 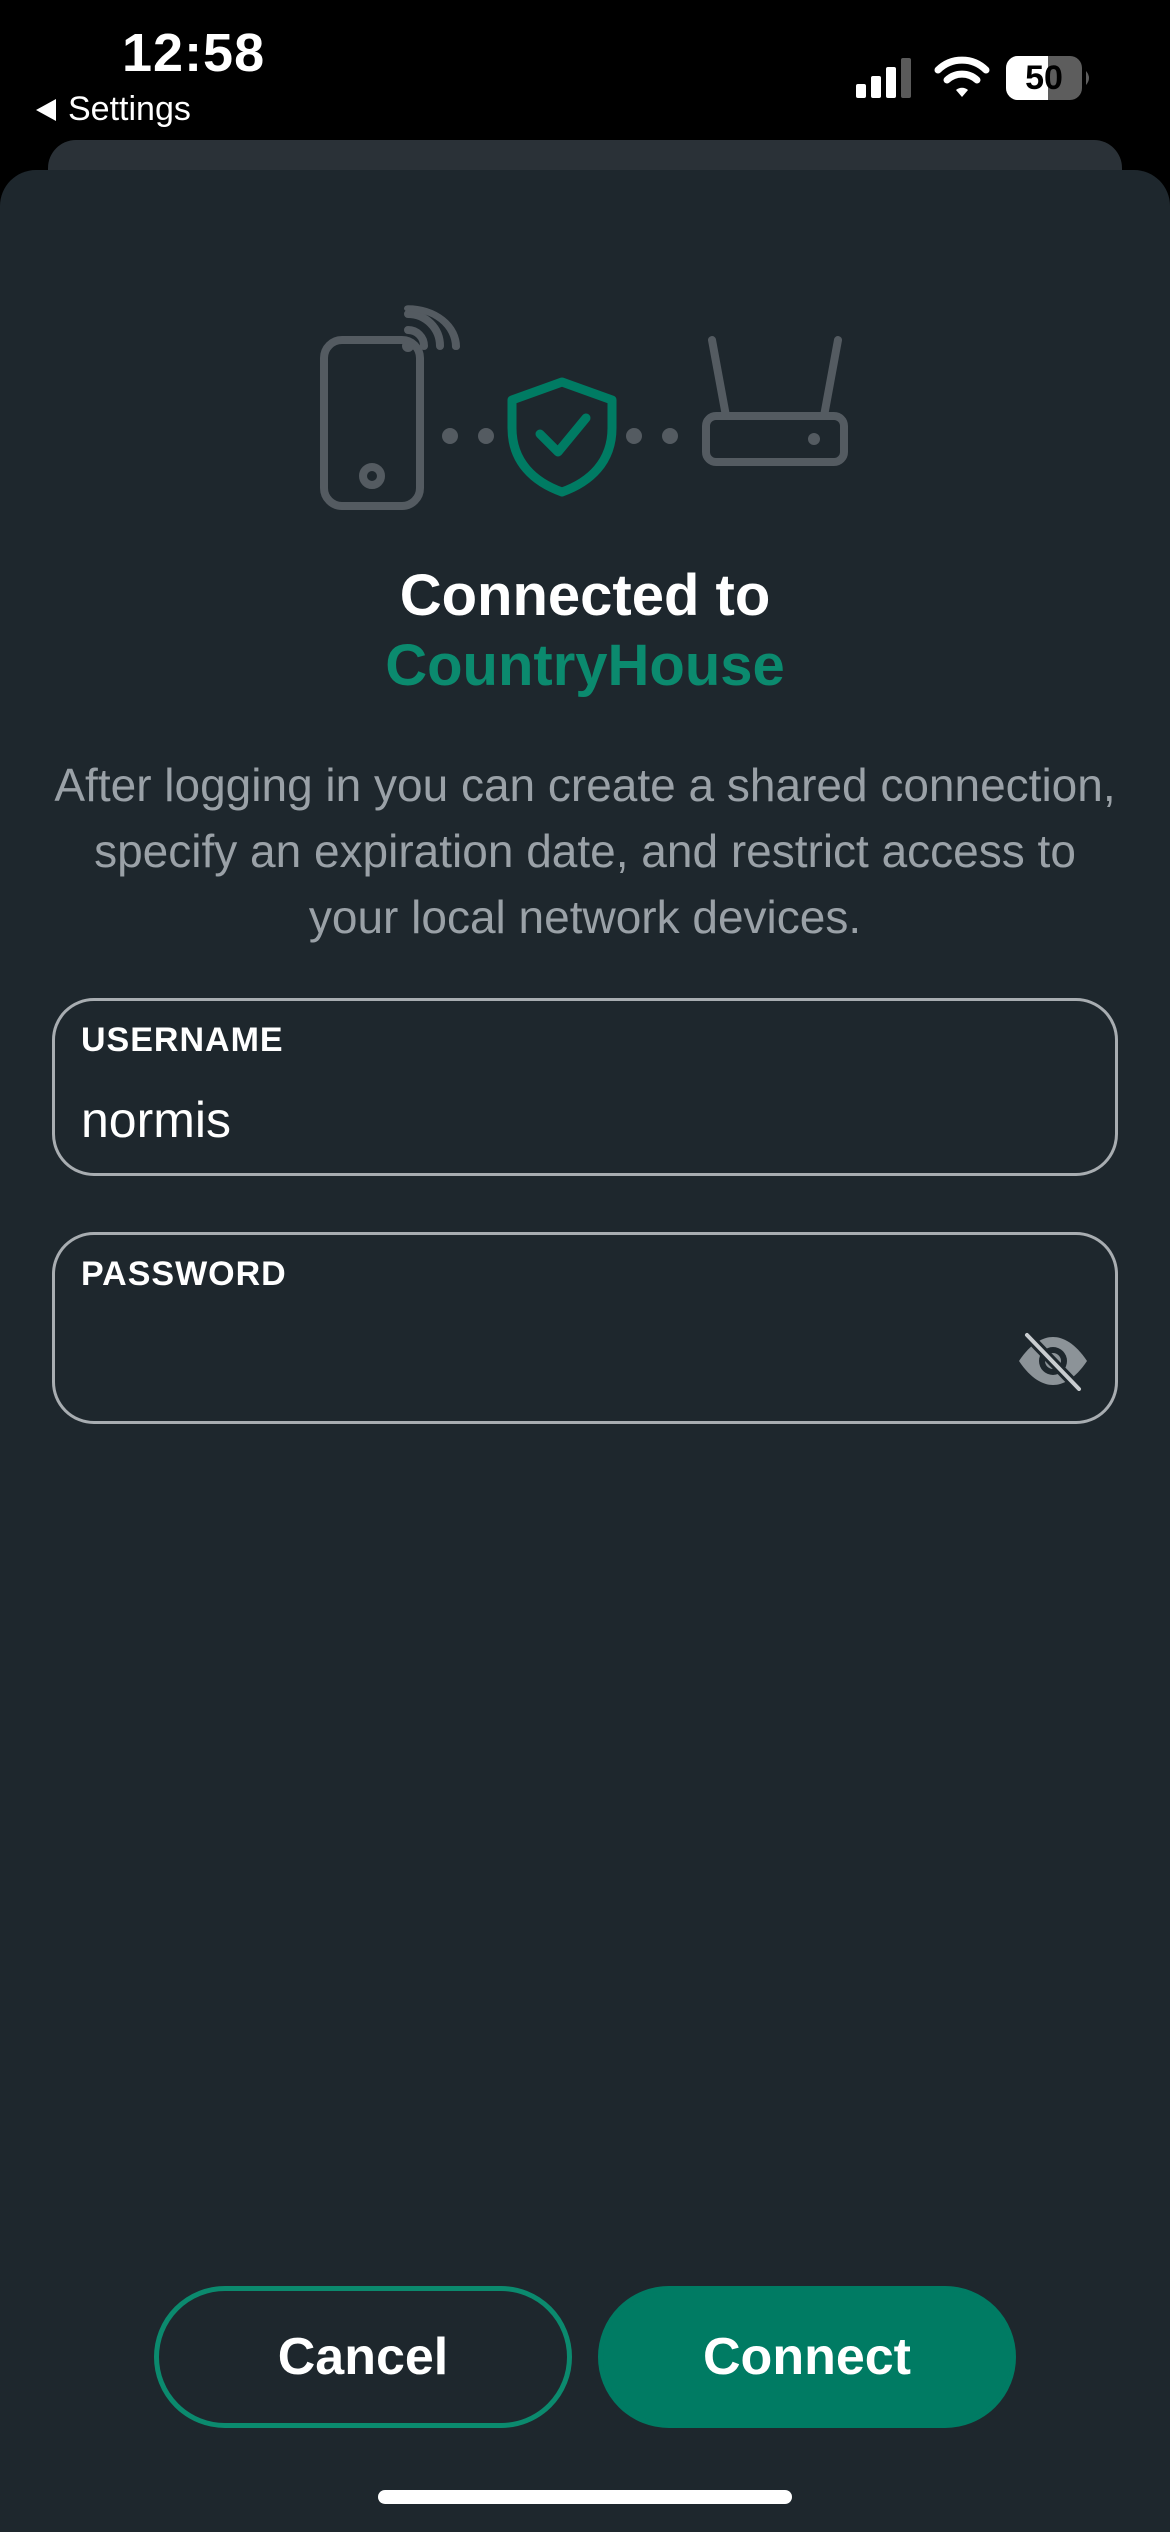 I want to click on username-label: USERNAME, so click(x=182, y=1040).